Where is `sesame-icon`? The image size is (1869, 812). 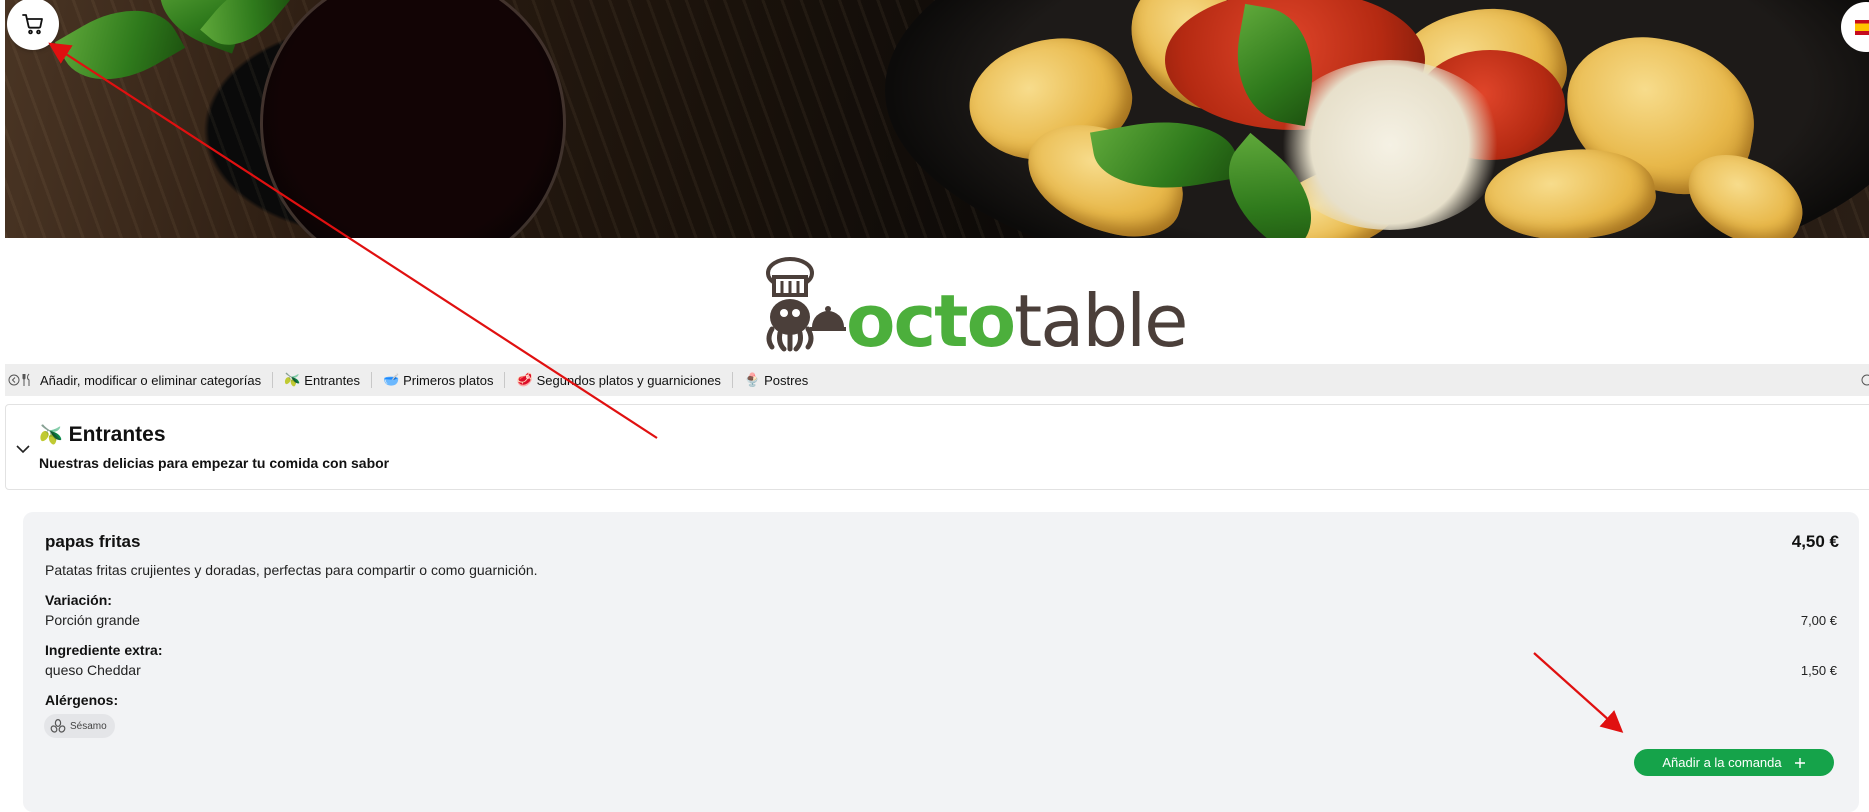
sesame-icon is located at coordinates (58, 726).